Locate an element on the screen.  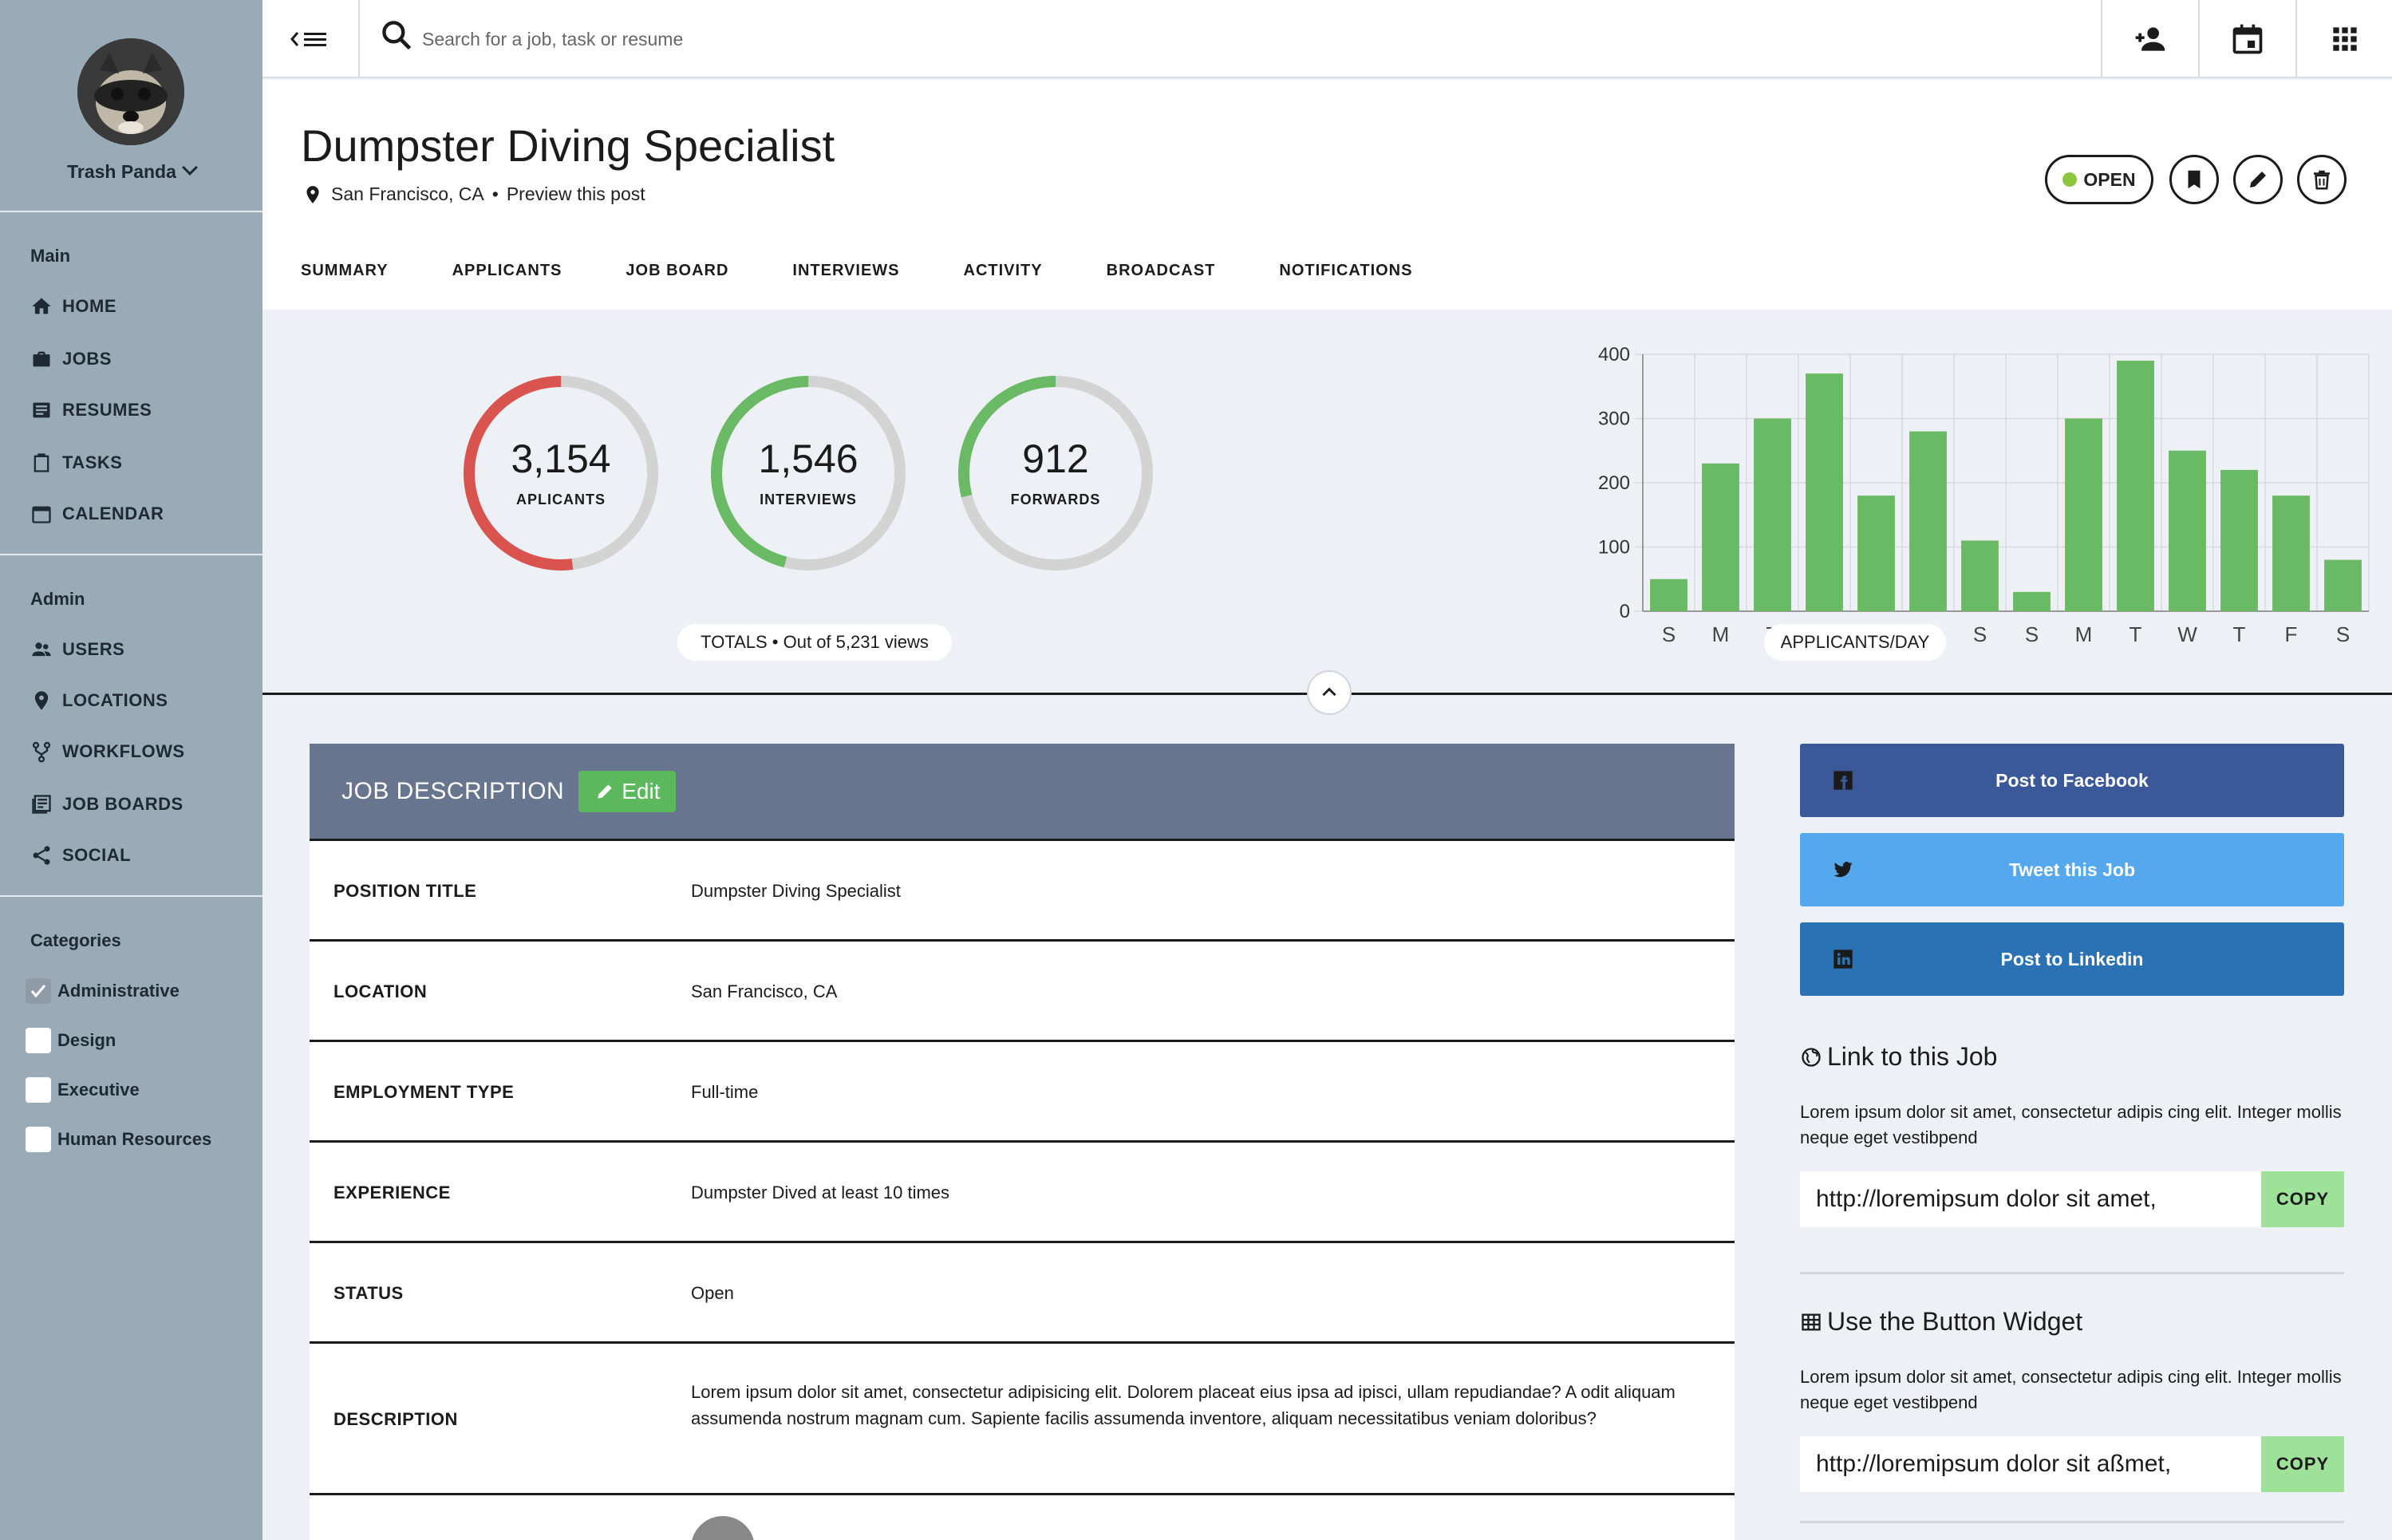
sidebar-item-social: SOCIAL is located at coordinates (80, 855).